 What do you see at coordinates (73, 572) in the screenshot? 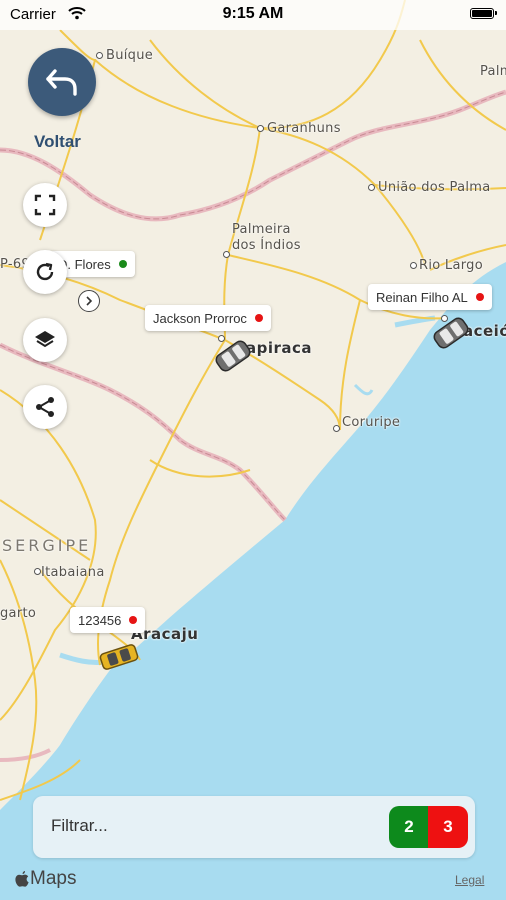
I see `map-label-itabaiana: Itabaiana` at bounding box center [73, 572].